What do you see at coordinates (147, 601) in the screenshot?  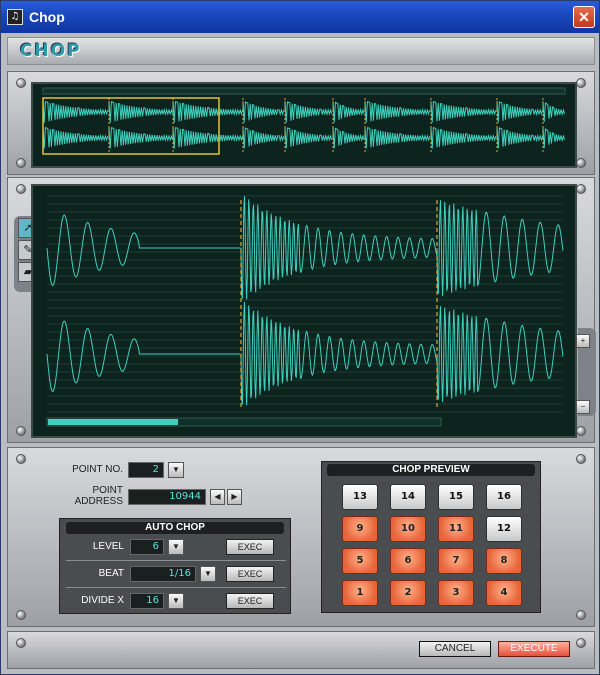 I see `divide-value: 16` at bounding box center [147, 601].